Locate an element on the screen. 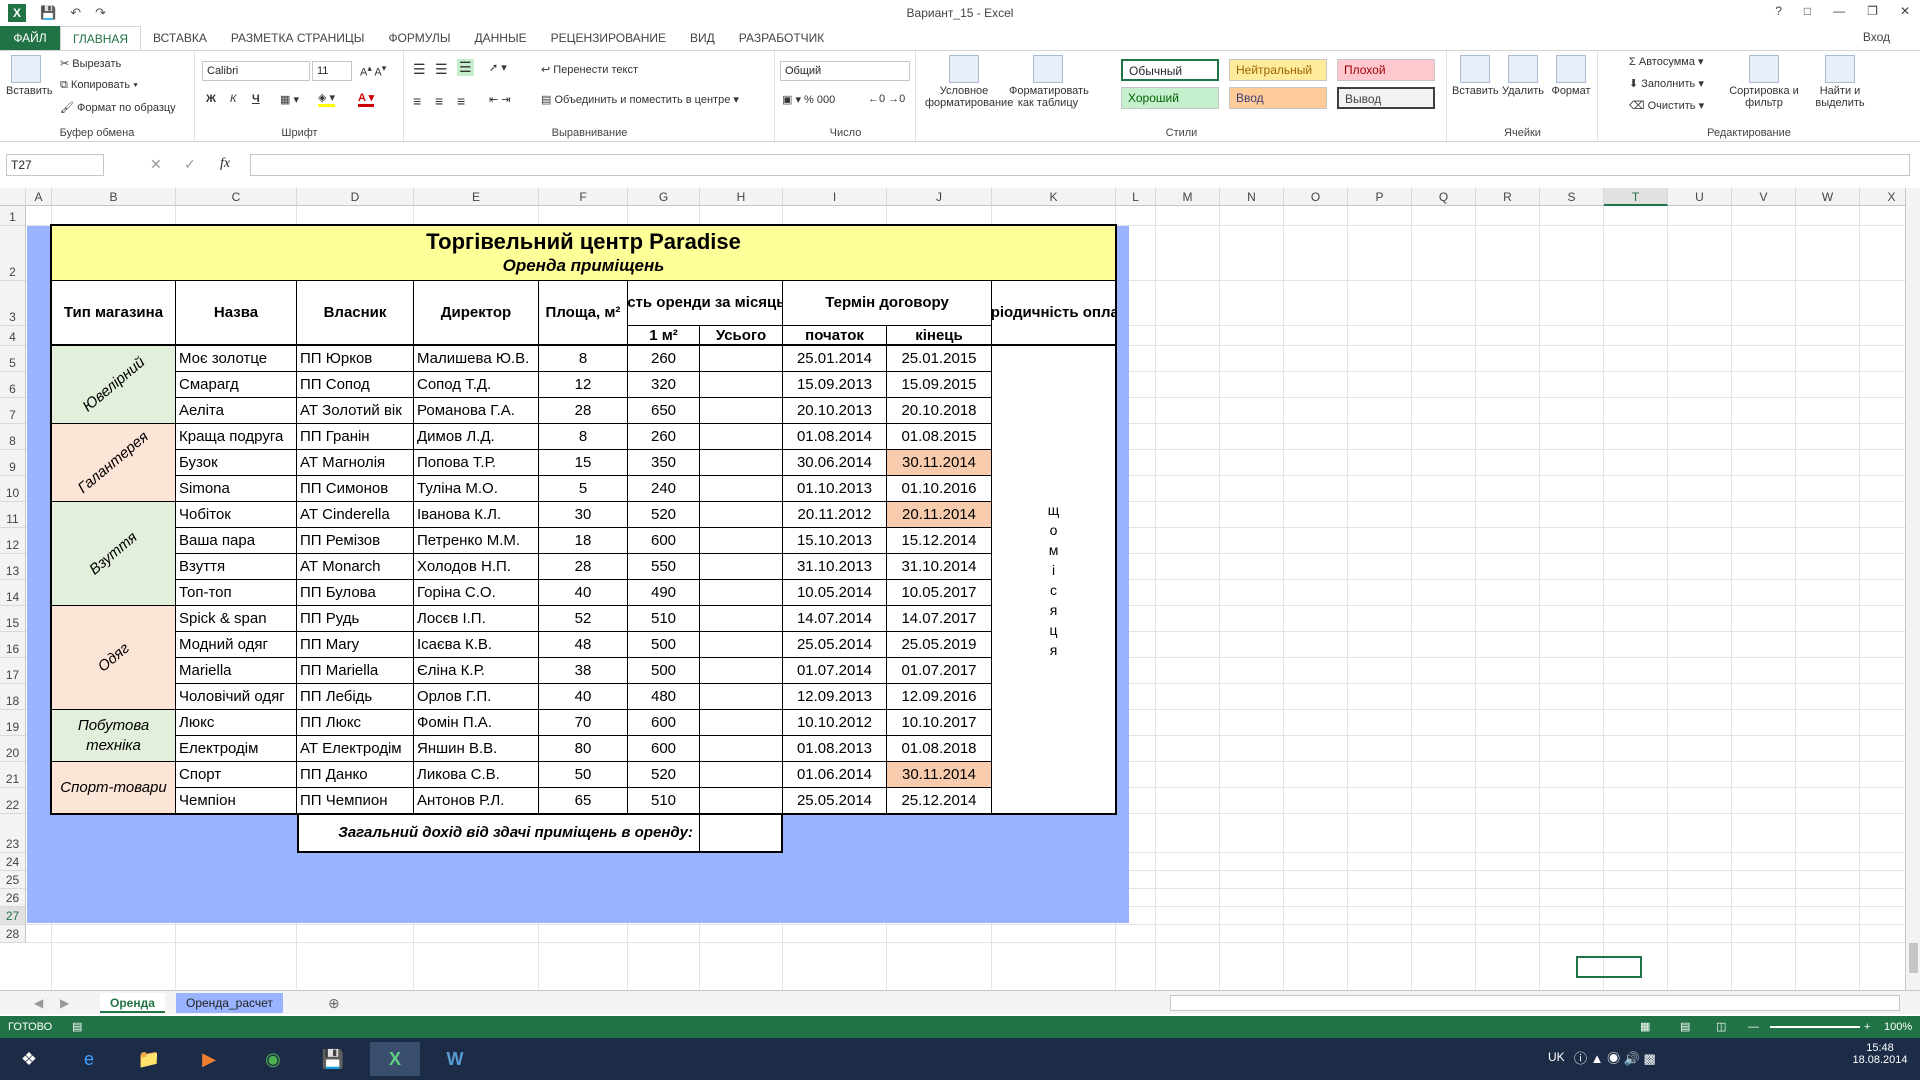 The image size is (1920, 1080). active-cell-selection is located at coordinates (1609, 967).